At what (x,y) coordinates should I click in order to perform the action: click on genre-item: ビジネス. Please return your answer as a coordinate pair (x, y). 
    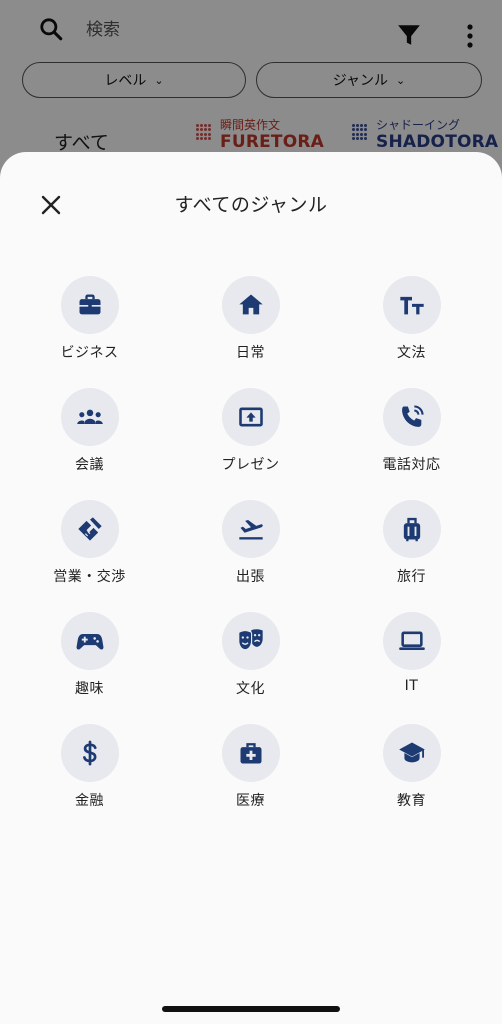
    Looking at the image, I should click on (89, 321).